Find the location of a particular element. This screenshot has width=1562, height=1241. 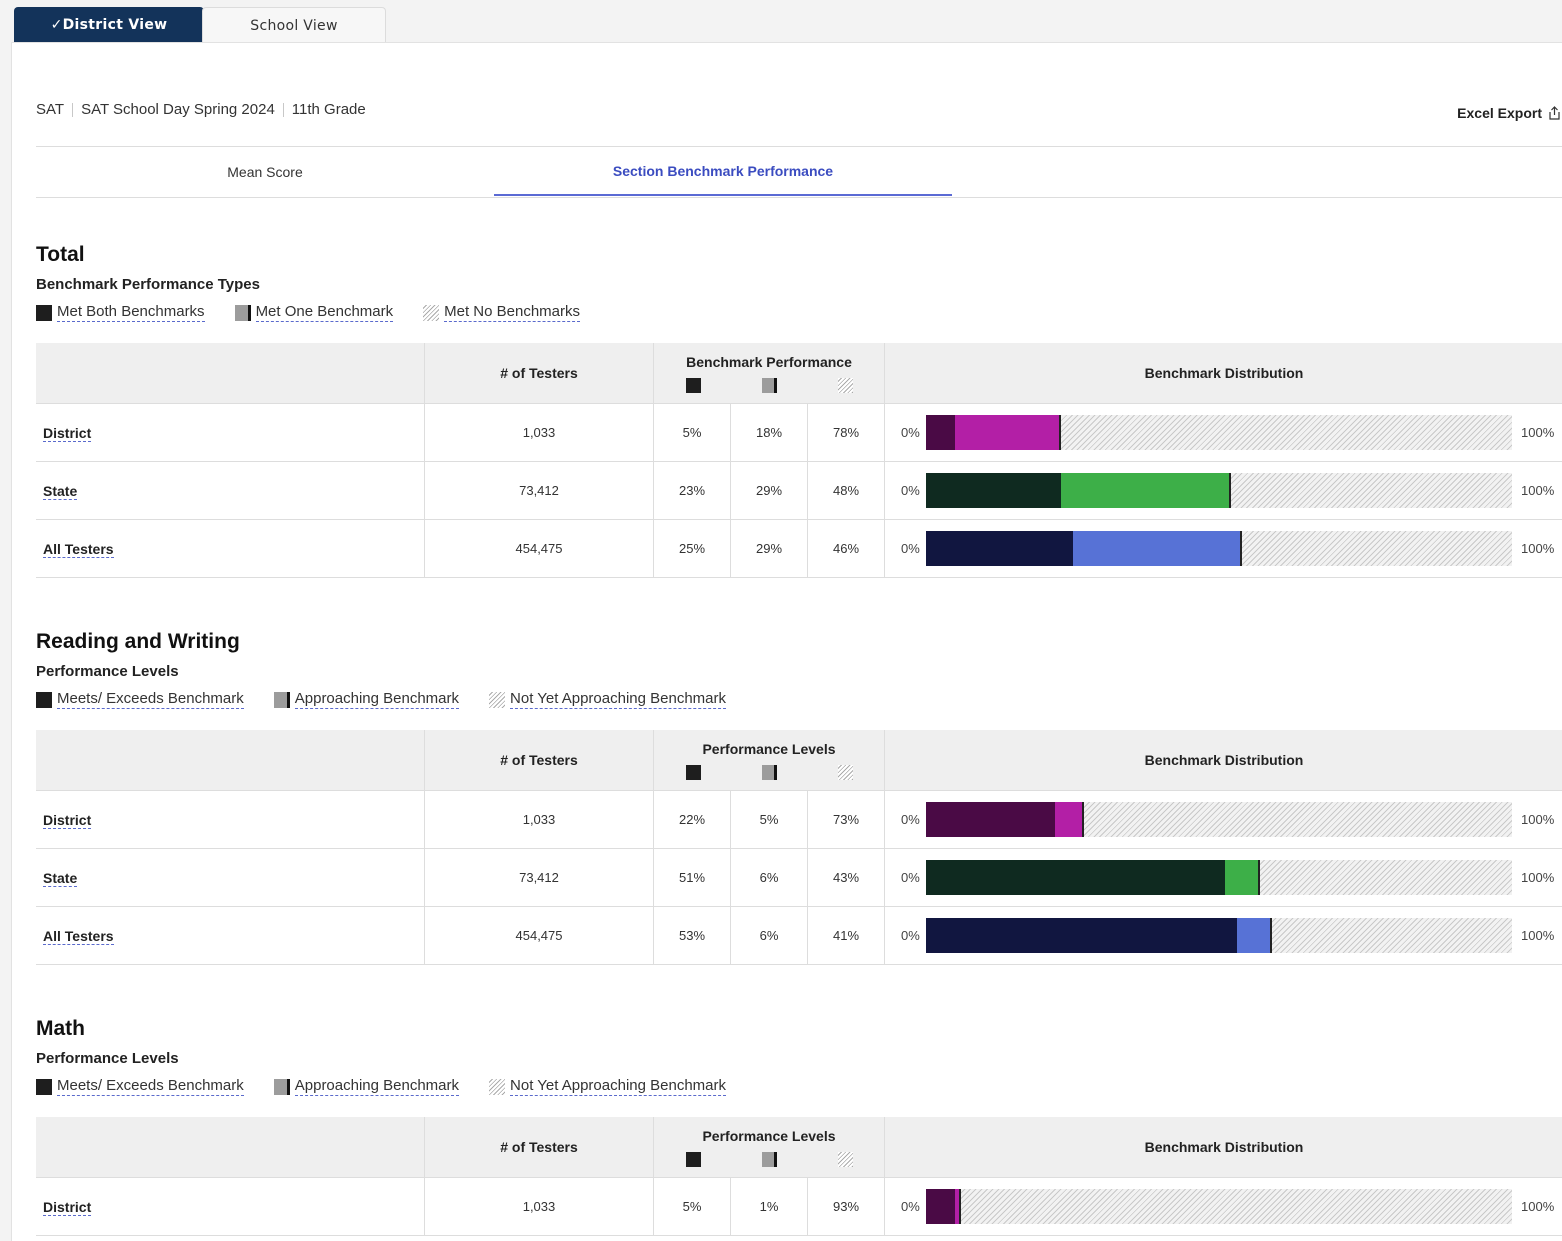

table-row: State 73,412 51% 6% 43% 0% 100% is located at coordinates (799, 878).